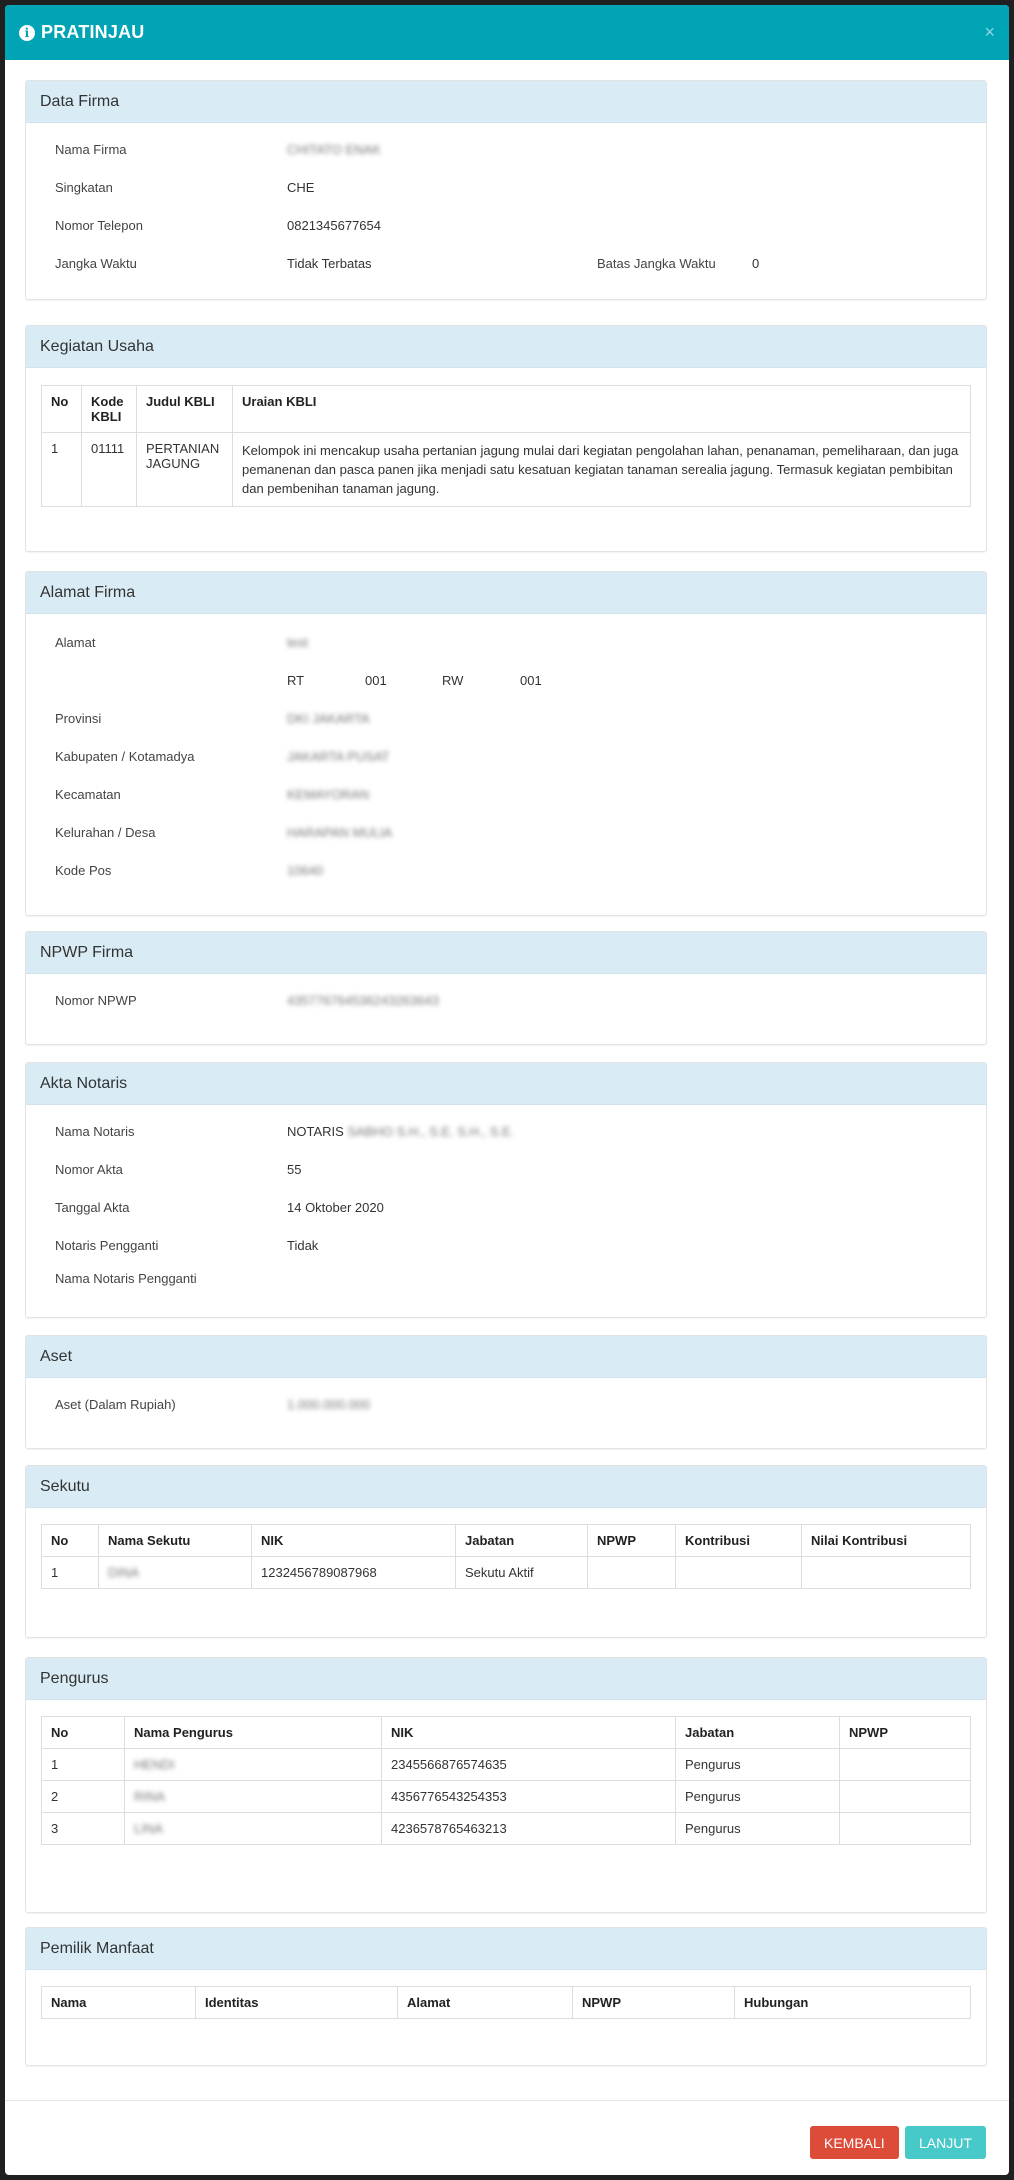 The height and width of the screenshot is (2180, 1014). What do you see at coordinates (328, 718) in the screenshot?
I see `field-value: DKI JAKARTA` at bounding box center [328, 718].